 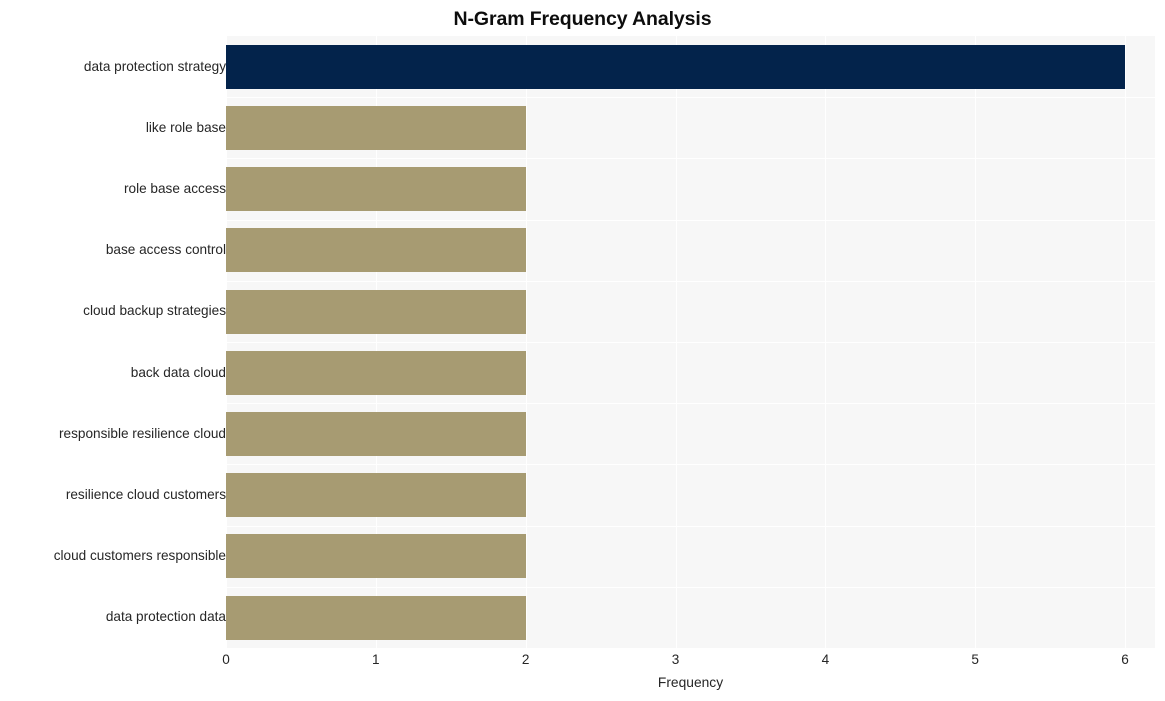 I want to click on x-axis-tick-label: 0, so click(x=226, y=659).